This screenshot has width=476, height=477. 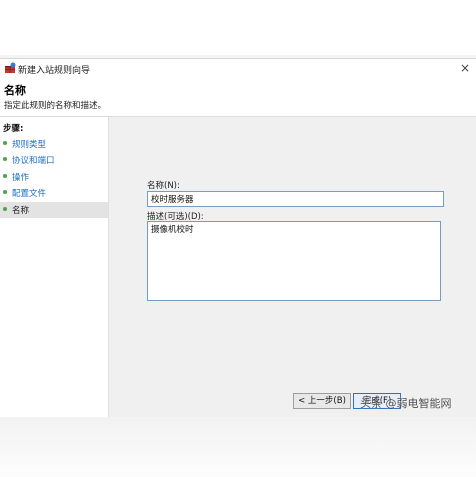 I want to click on window-title: 新建入站规则向导, so click(x=54, y=71).